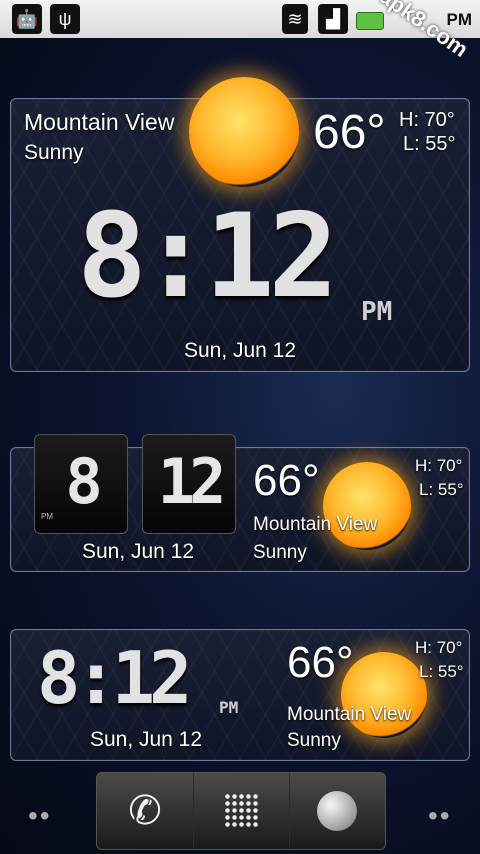 Image resolution: width=480 pixels, height=854 pixels. Describe the element at coordinates (295, 19) in the screenshot. I see `wifi-icon: ≋` at that location.